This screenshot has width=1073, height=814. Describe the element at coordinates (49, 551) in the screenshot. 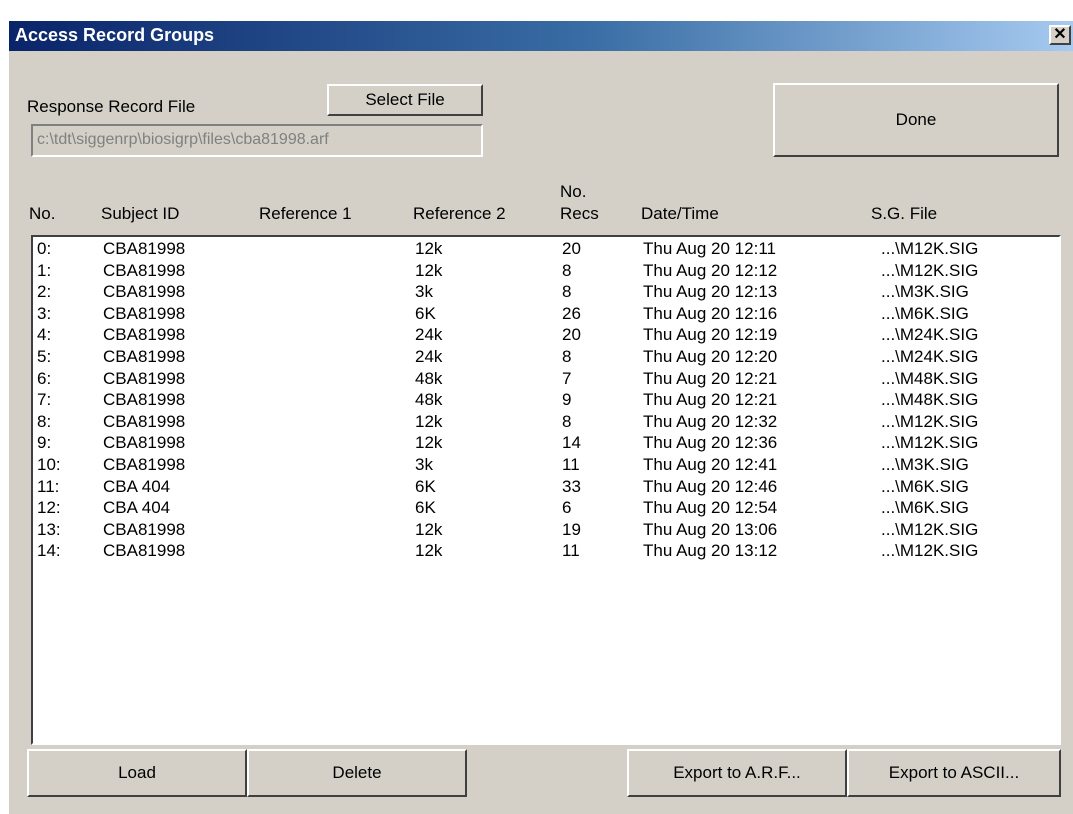

I see `row-no: 14:` at that location.